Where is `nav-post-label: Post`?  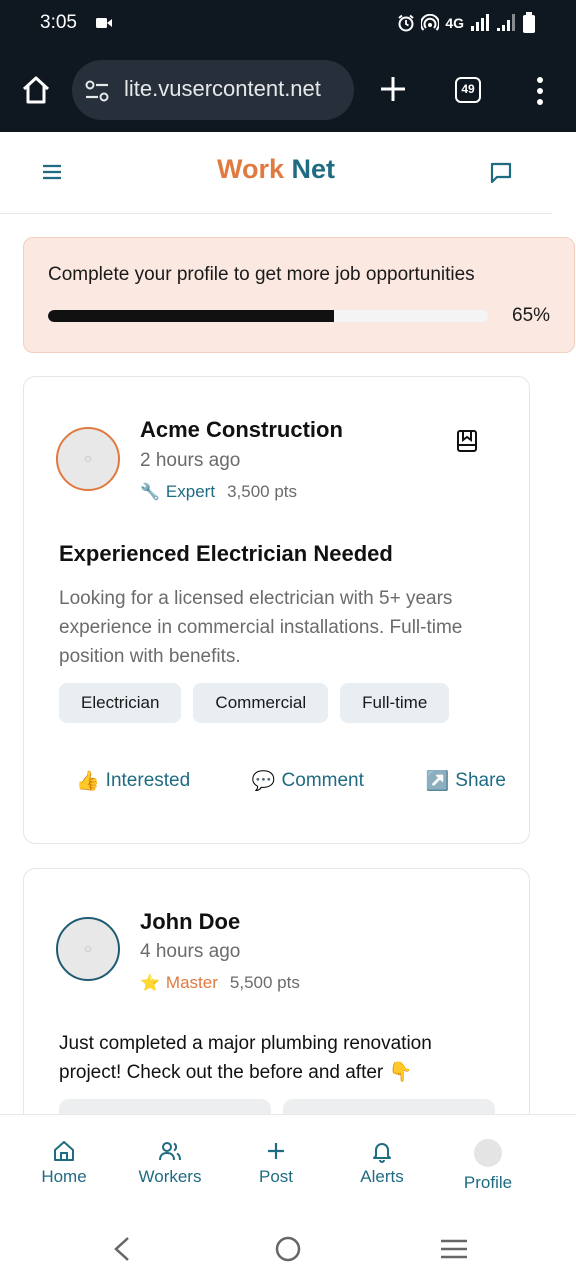
nav-post-label: Post is located at coordinates (276, 1176).